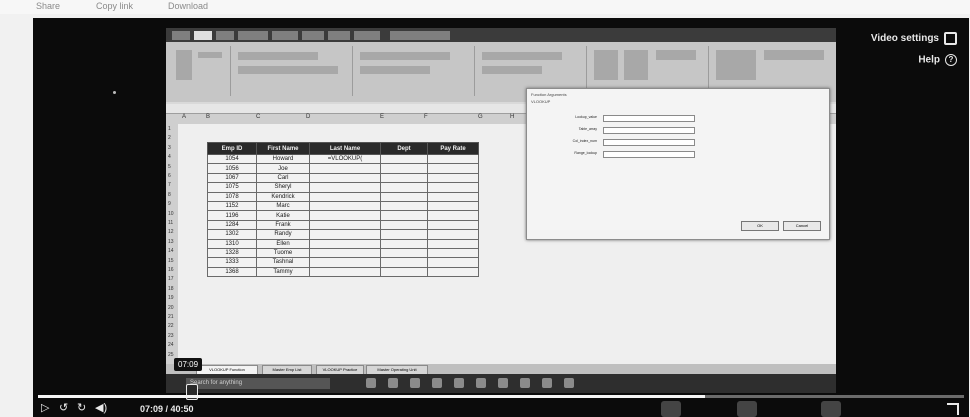  Describe the element at coordinates (169, 185) in the screenshot. I see `row-header: 7` at that location.